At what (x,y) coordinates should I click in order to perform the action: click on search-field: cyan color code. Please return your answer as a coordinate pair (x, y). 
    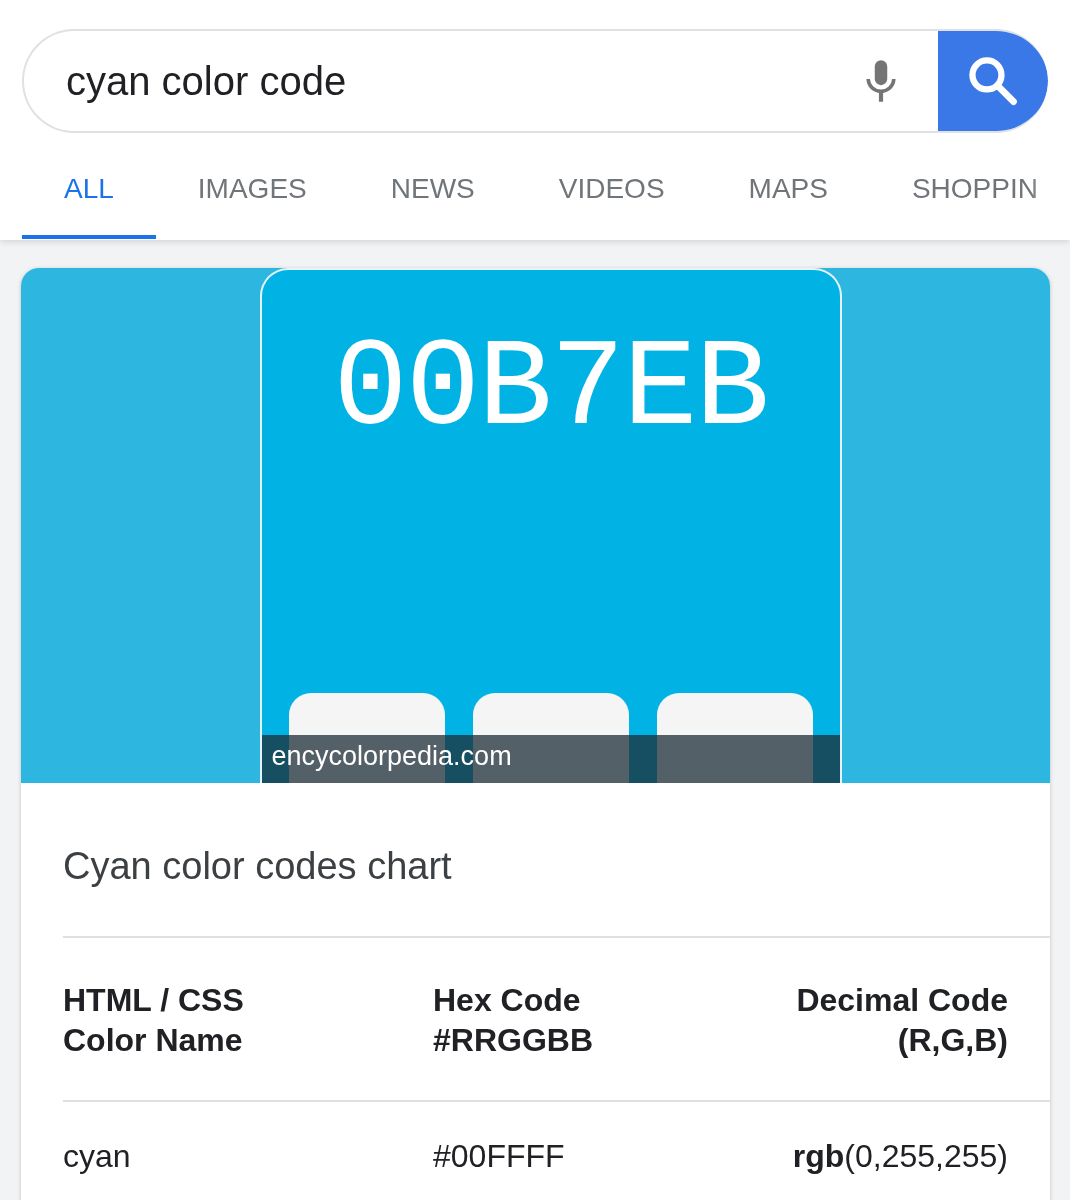
    Looking at the image, I should click on (535, 81).